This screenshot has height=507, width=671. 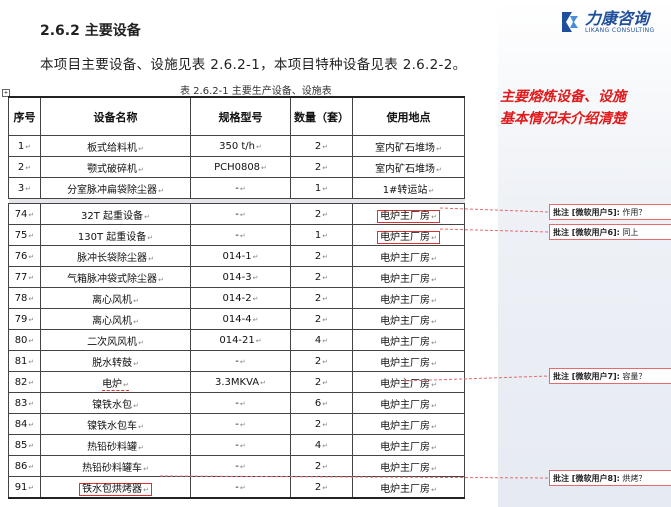 I want to click on cell-name-text: 板式给料机, so click(x=115, y=148).